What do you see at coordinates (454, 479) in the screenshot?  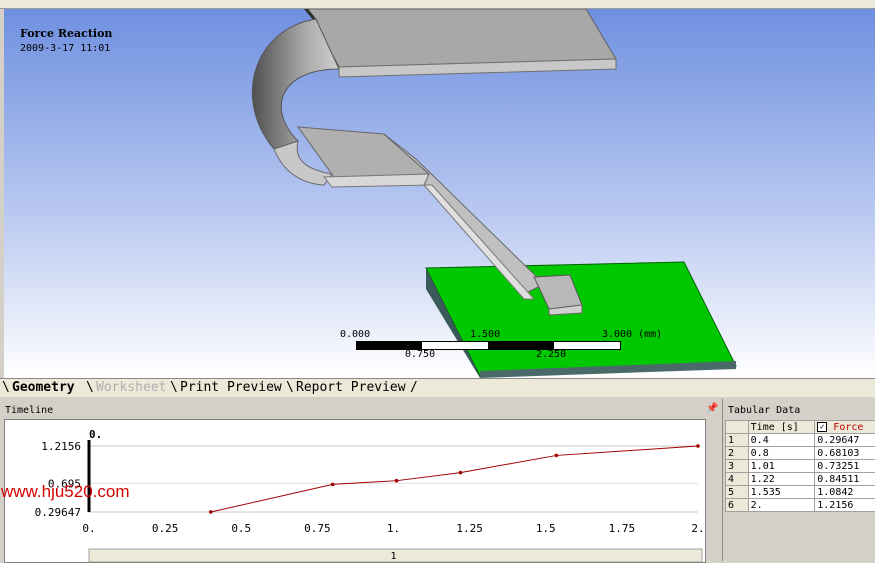 I see `series-line` at bounding box center [454, 479].